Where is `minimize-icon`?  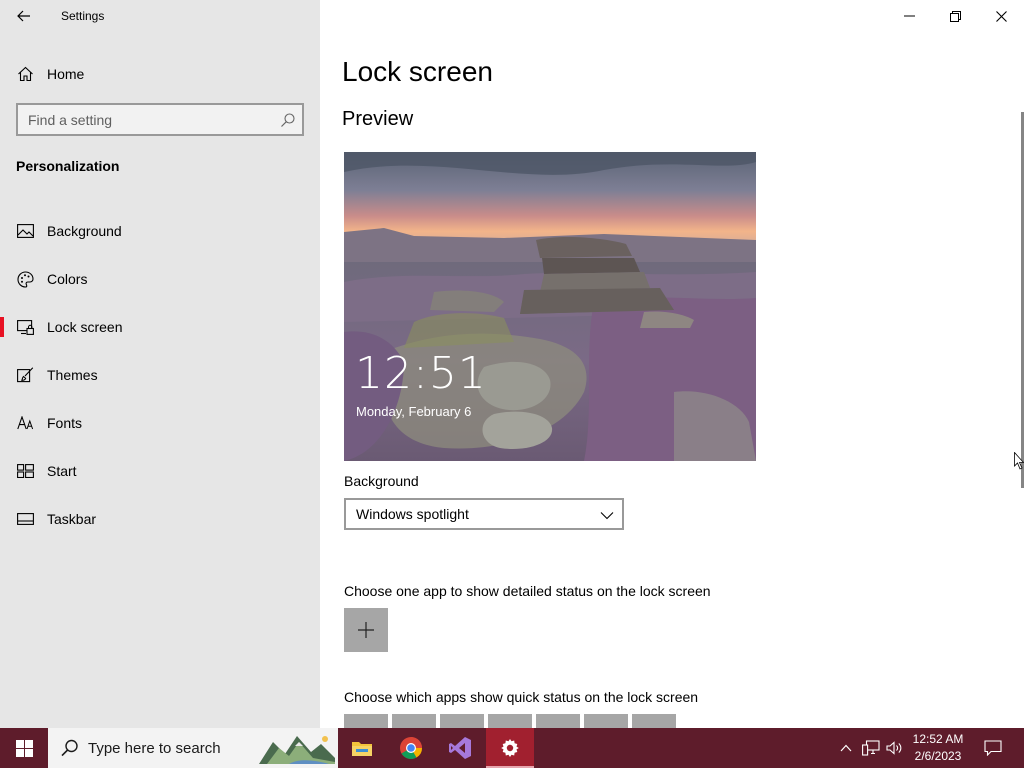
minimize-icon is located at coordinates (909, 16).